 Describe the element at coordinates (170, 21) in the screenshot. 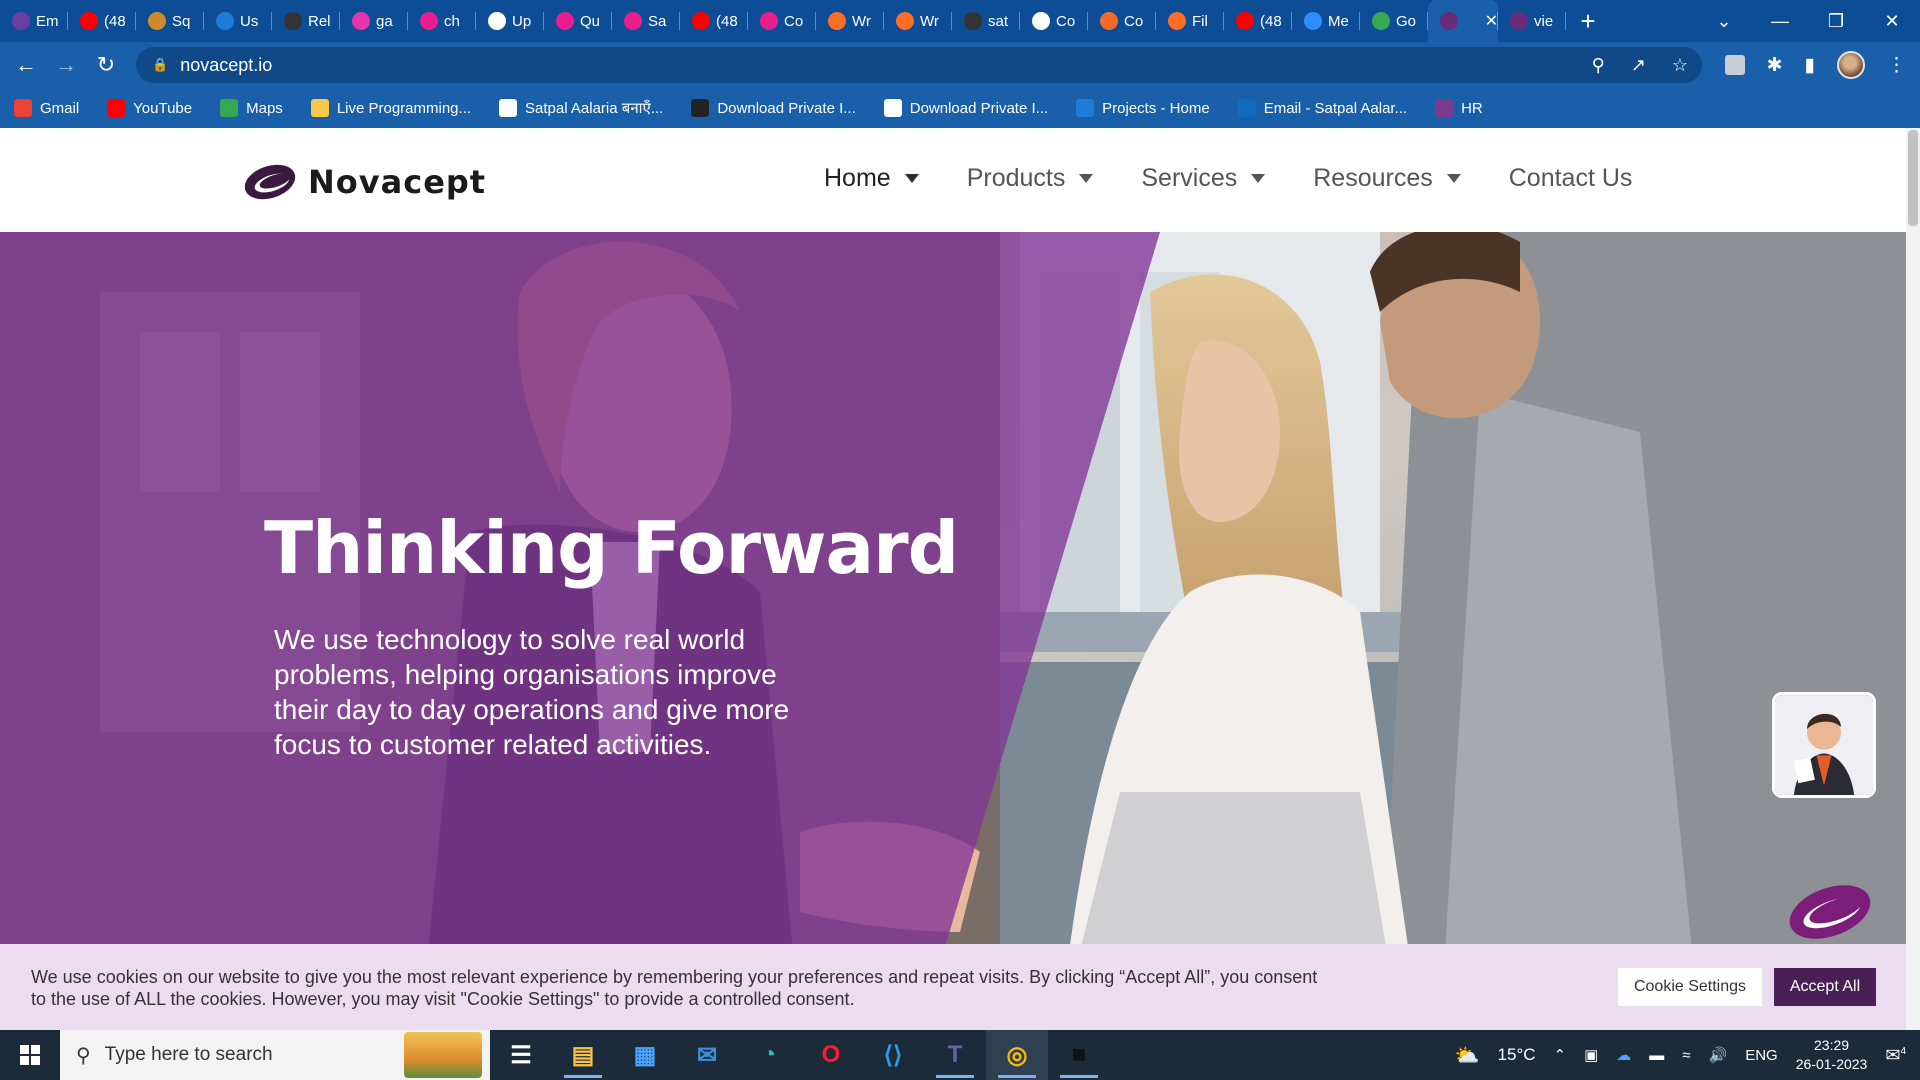

I see `browser-tab: Sq` at that location.